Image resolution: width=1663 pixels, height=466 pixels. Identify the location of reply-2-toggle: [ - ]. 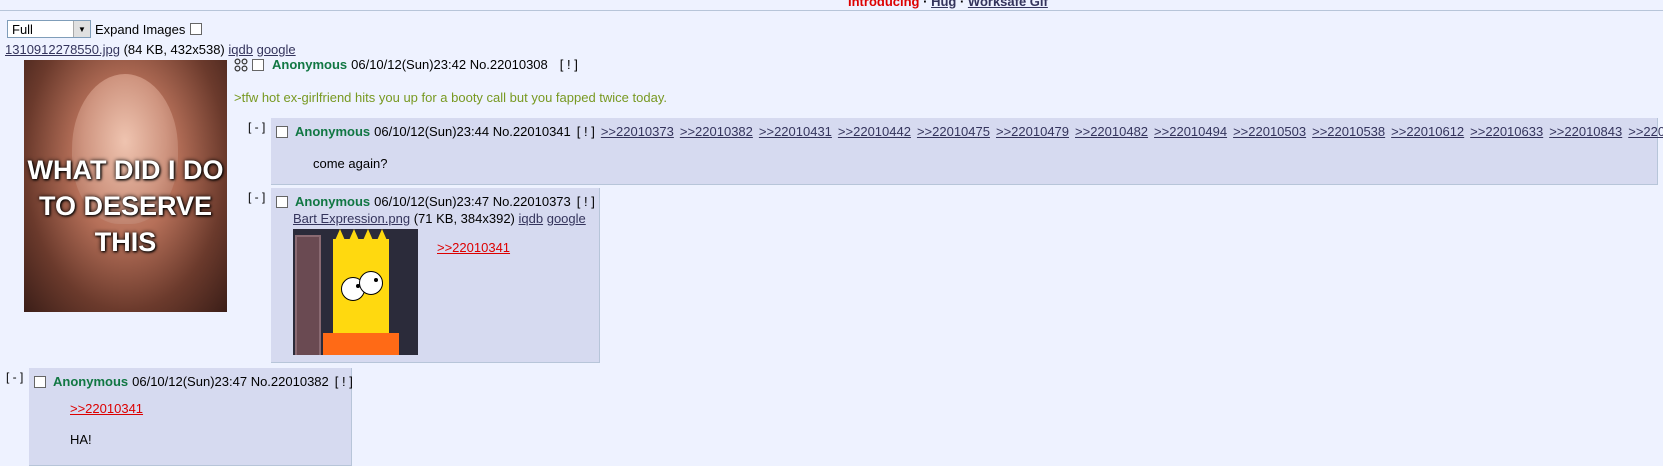
(256, 197).